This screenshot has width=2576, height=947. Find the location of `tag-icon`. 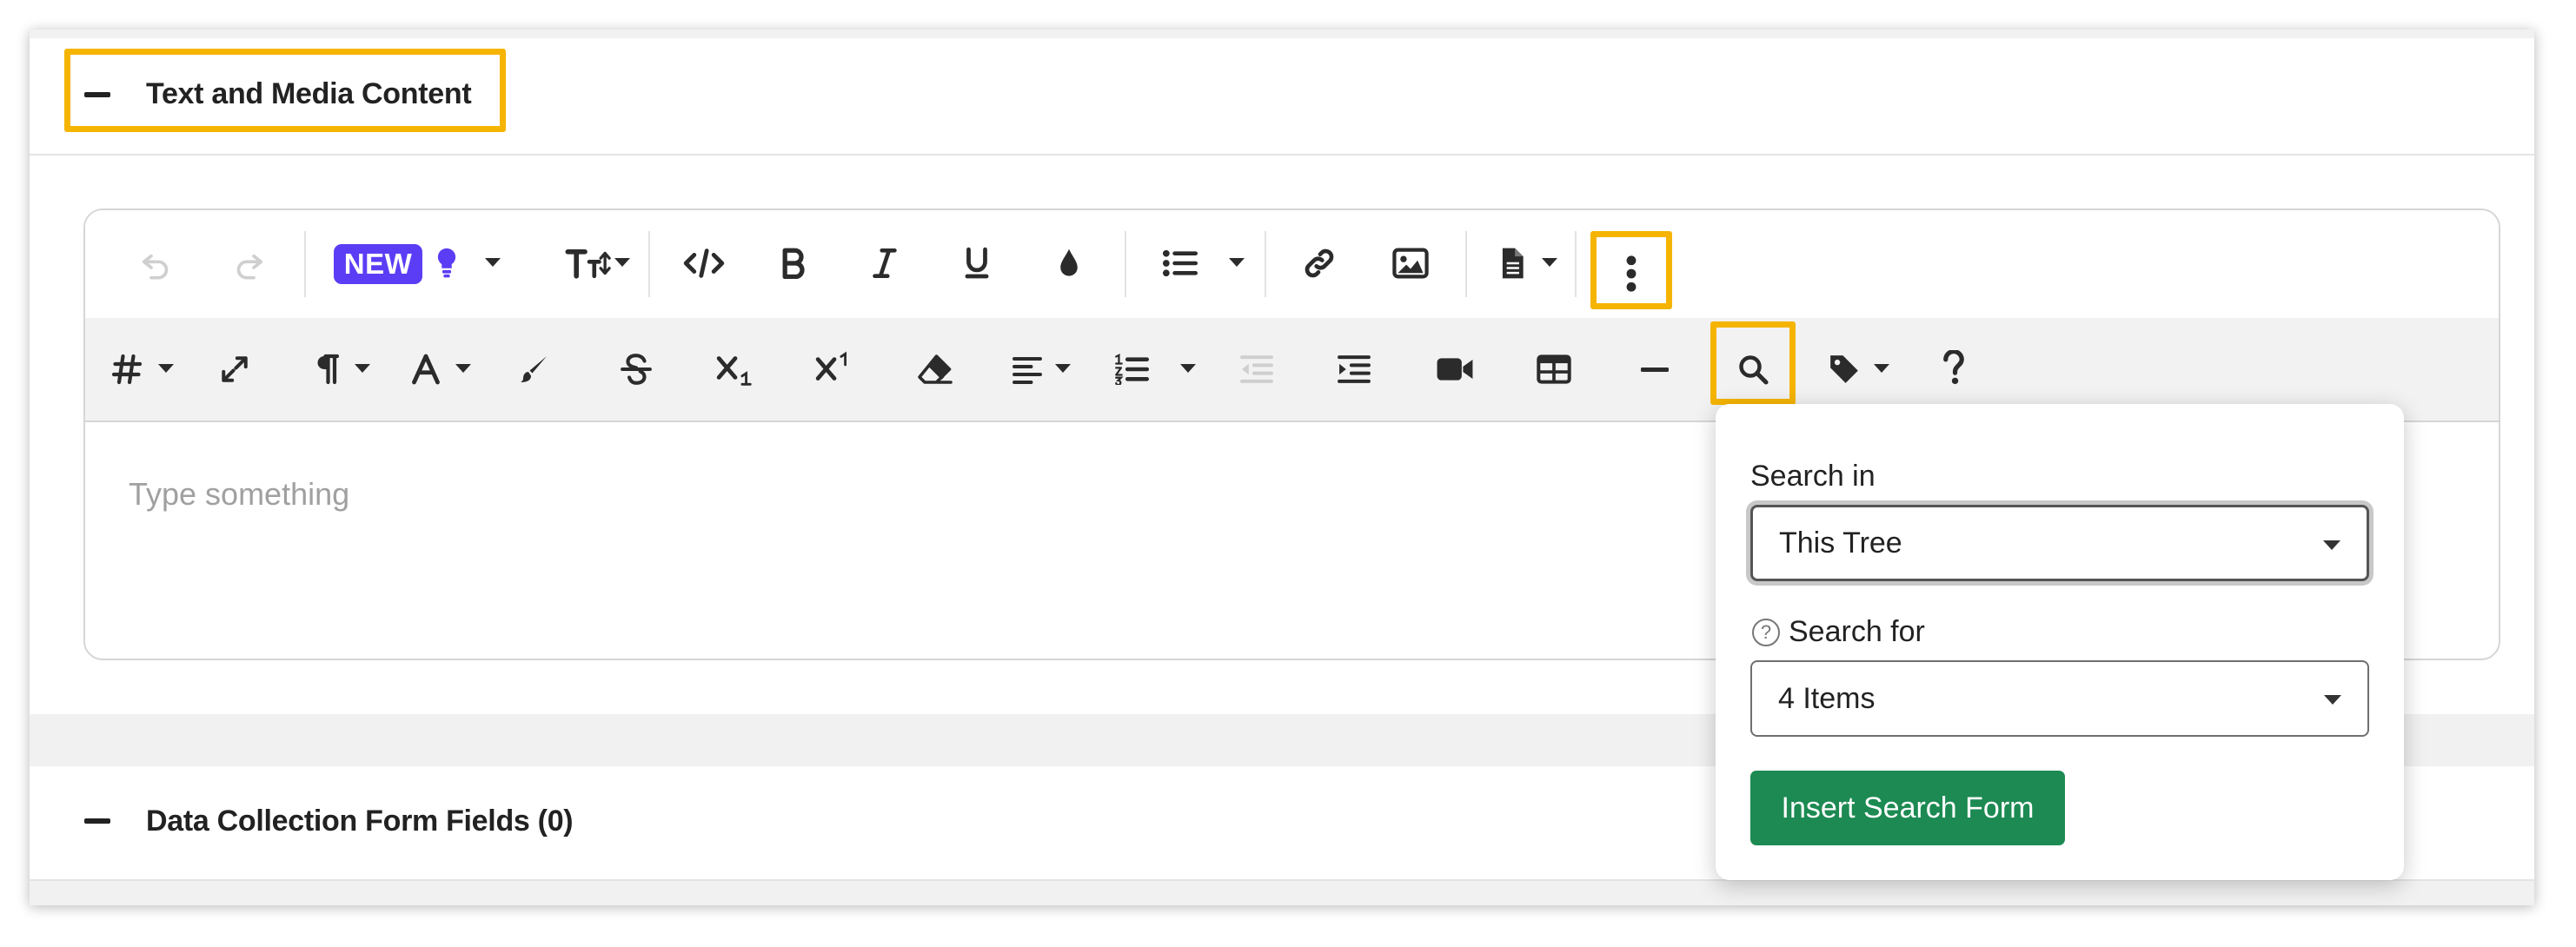

tag-icon is located at coordinates (1844, 369).